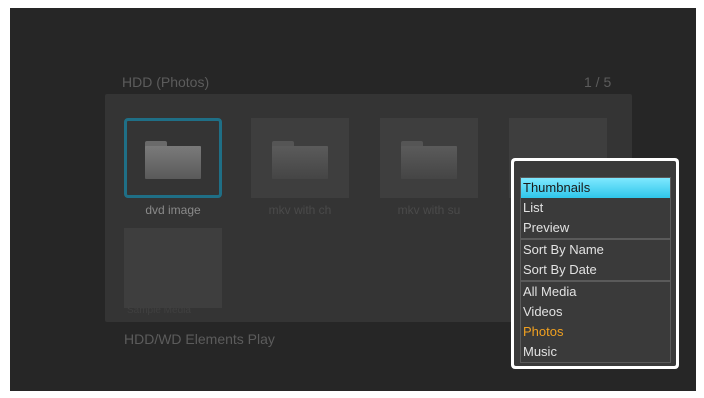  Describe the element at coordinates (598, 82) in the screenshot. I see `page-counter: 1 / 5` at that location.